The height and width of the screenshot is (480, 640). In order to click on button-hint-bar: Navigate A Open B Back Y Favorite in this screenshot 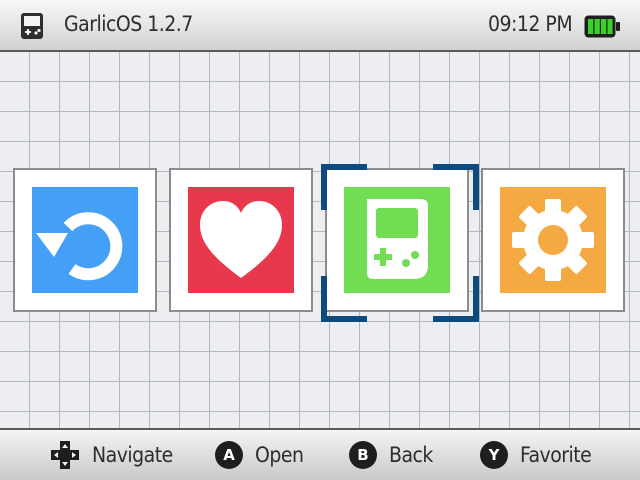, I will do `click(320, 454)`.